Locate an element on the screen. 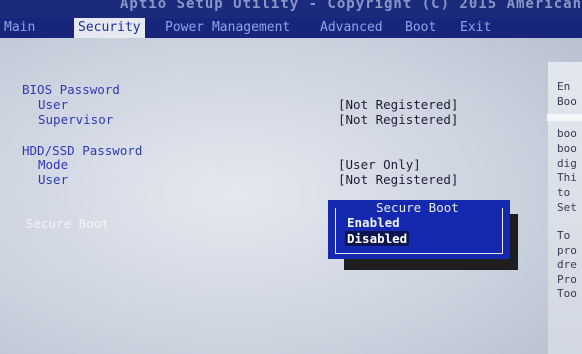  bios-user-value: [Not Registered] is located at coordinates (398, 104).